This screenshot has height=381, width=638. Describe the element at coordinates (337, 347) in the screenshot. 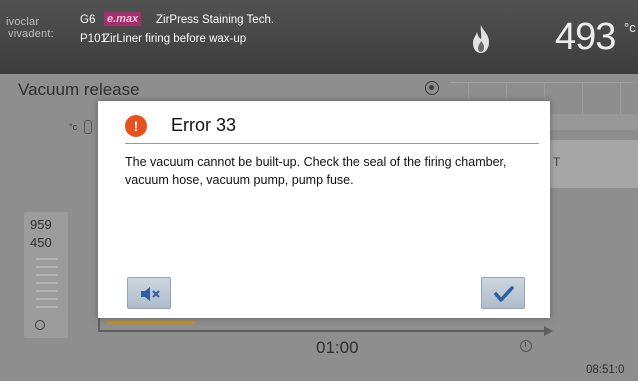

I see `time-remaining: 01:00` at that location.